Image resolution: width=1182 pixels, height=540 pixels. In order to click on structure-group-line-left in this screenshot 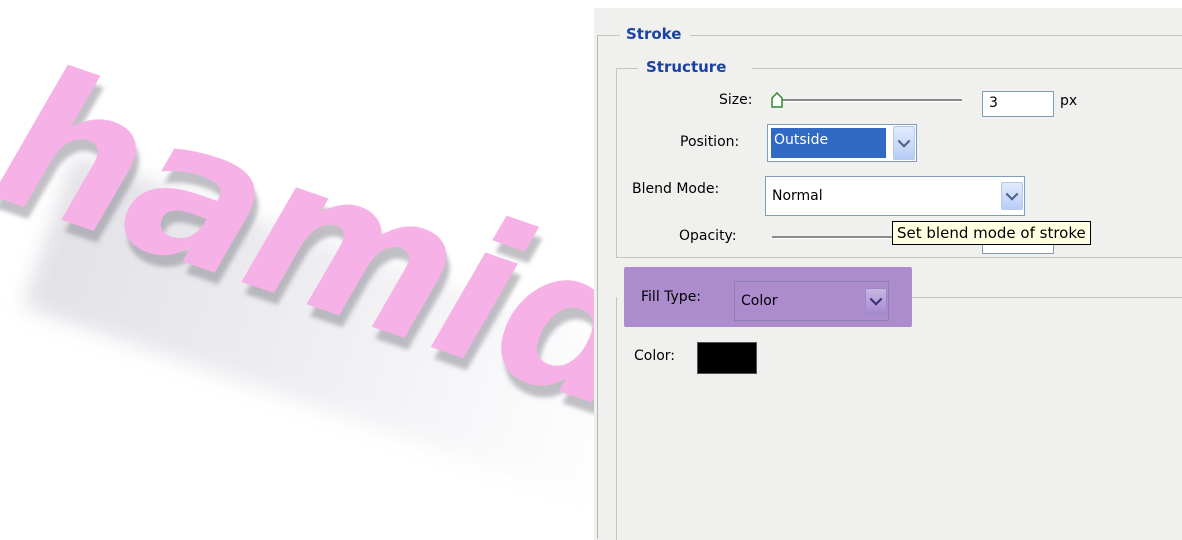, I will do `click(627, 68)`.